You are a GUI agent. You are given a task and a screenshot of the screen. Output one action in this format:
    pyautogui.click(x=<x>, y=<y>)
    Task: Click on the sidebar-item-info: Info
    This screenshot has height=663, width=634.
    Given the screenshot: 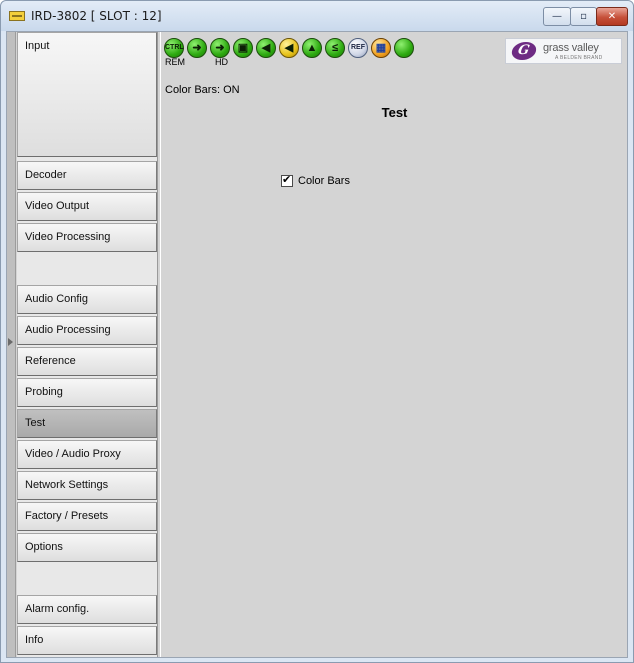 What is the action you would take?
    pyautogui.click(x=87, y=640)
    